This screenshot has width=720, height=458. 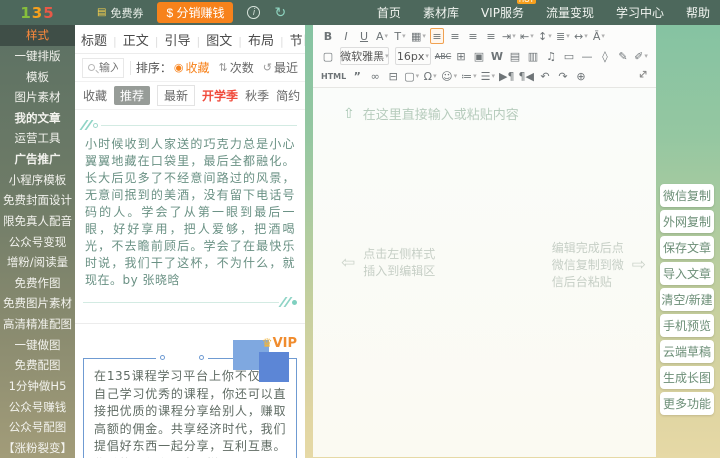 I want to click on word-import-icon: W, so click(x=497, y=56).